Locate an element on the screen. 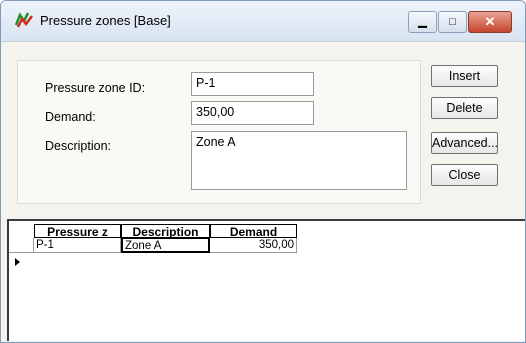 Image resolution: width=526 pixels, height=343 pixels. row-selector is located at coordinates (21, 252).